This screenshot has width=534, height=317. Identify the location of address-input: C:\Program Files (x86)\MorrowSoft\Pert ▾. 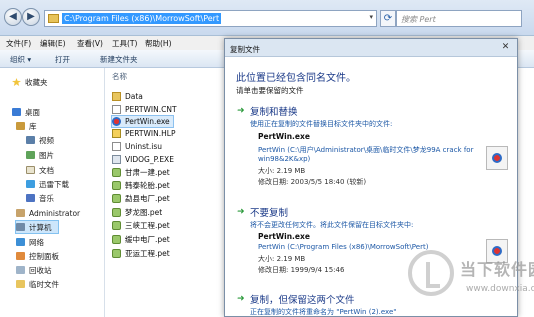
(210, 18).